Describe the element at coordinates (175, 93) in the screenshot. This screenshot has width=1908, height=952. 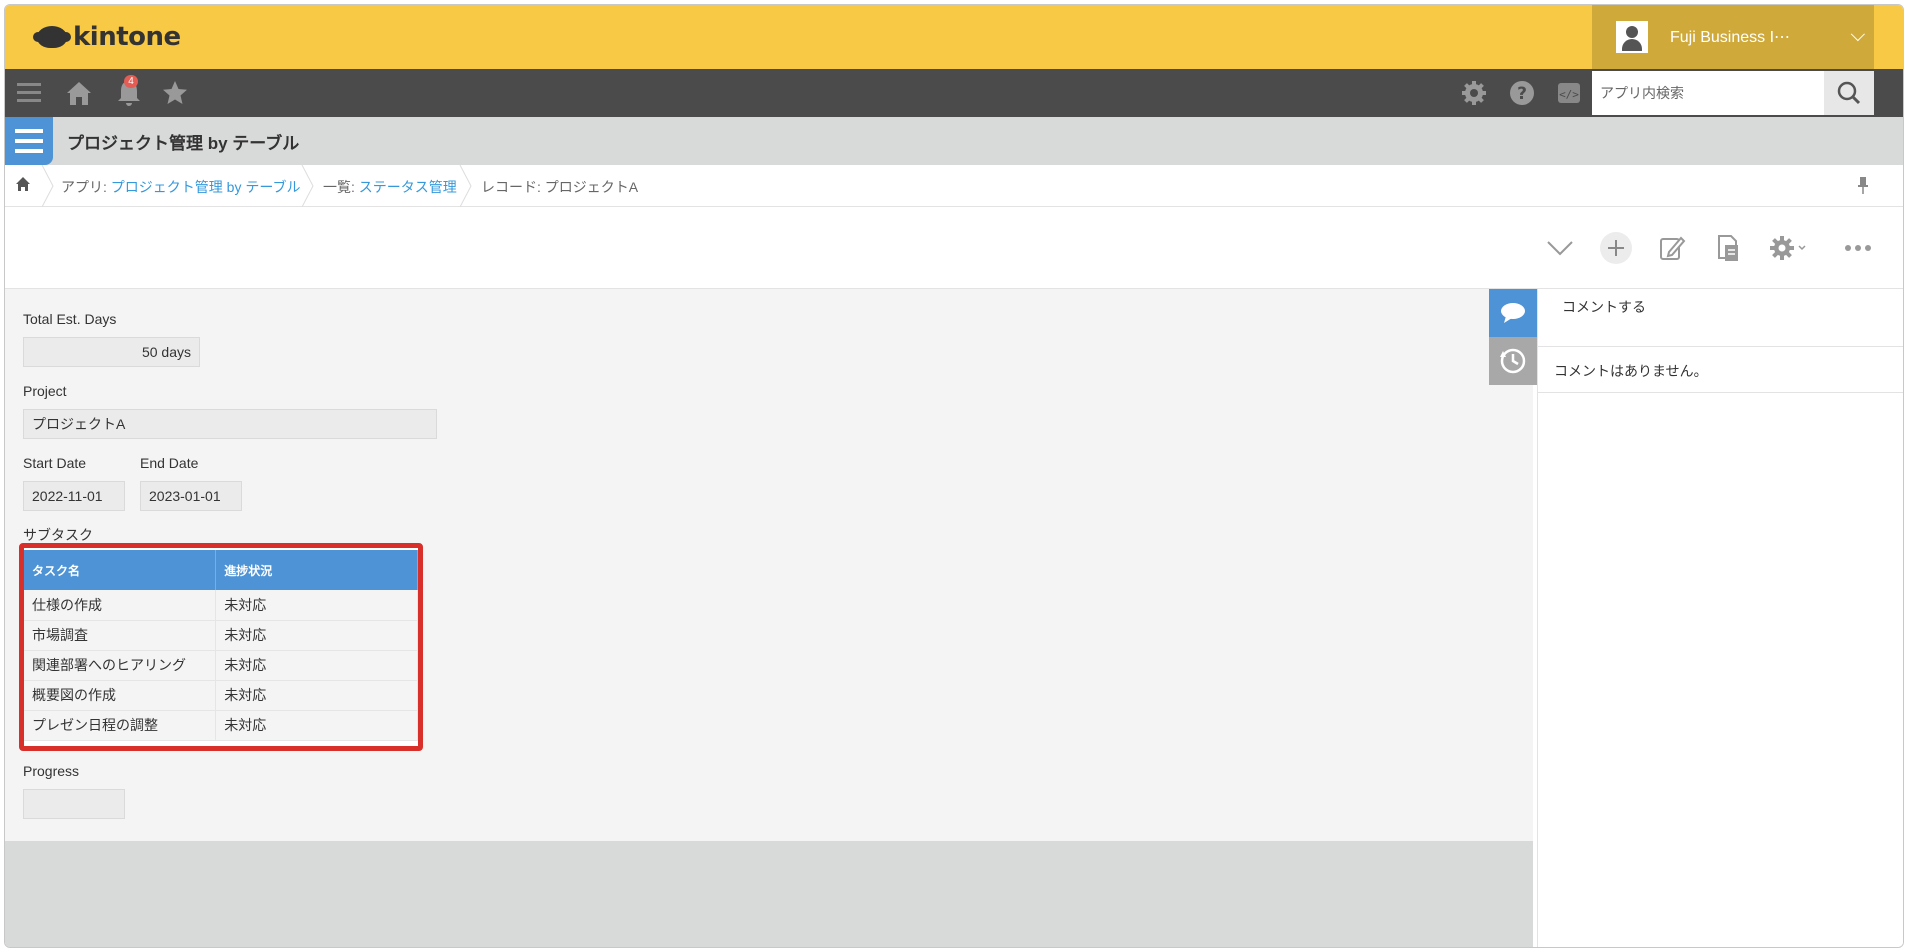
I see `favorites-star-icon` at that location.